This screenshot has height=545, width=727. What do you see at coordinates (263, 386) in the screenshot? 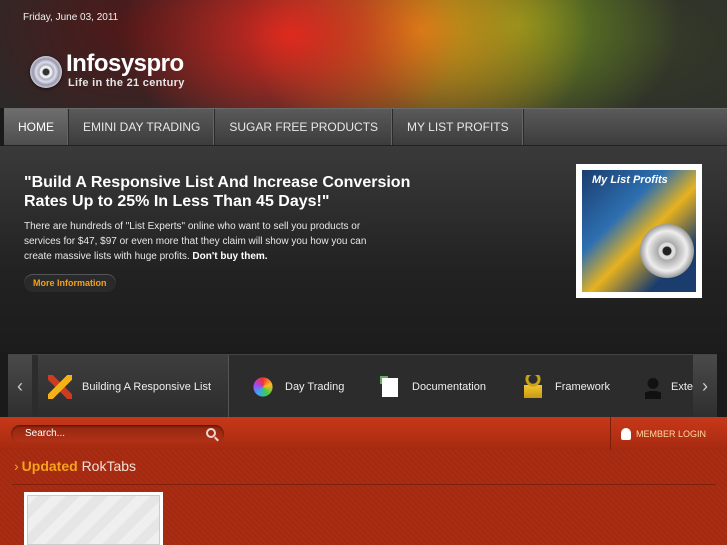
I see `color-wheel-icon` at bounding box center [263, 386].